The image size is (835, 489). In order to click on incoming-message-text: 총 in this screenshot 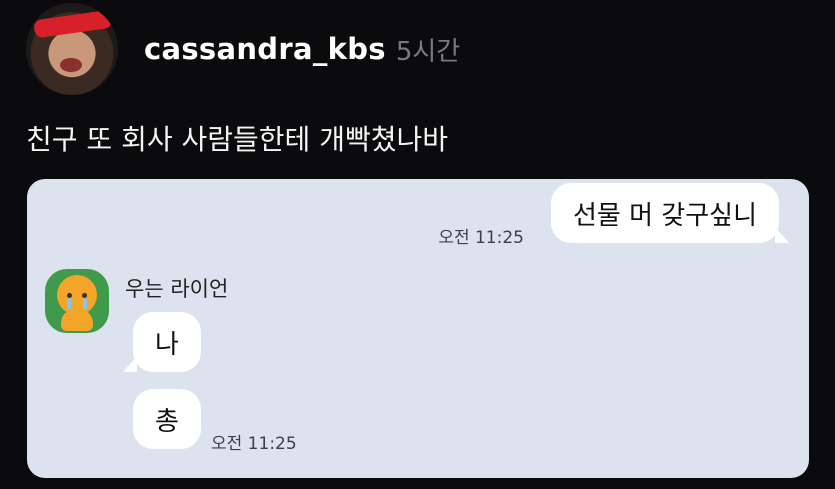, I will do `click(167, 421)`.